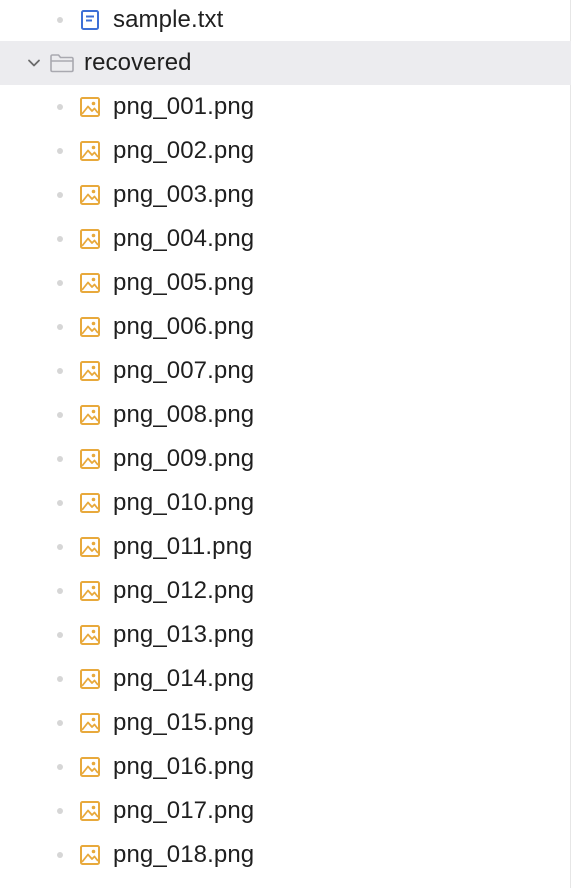 This screenshot has width=576, height=888. Describe the element at coordinates (285, 371) in the screenshot. I see `tree-item-file: png_007.png` at that location.